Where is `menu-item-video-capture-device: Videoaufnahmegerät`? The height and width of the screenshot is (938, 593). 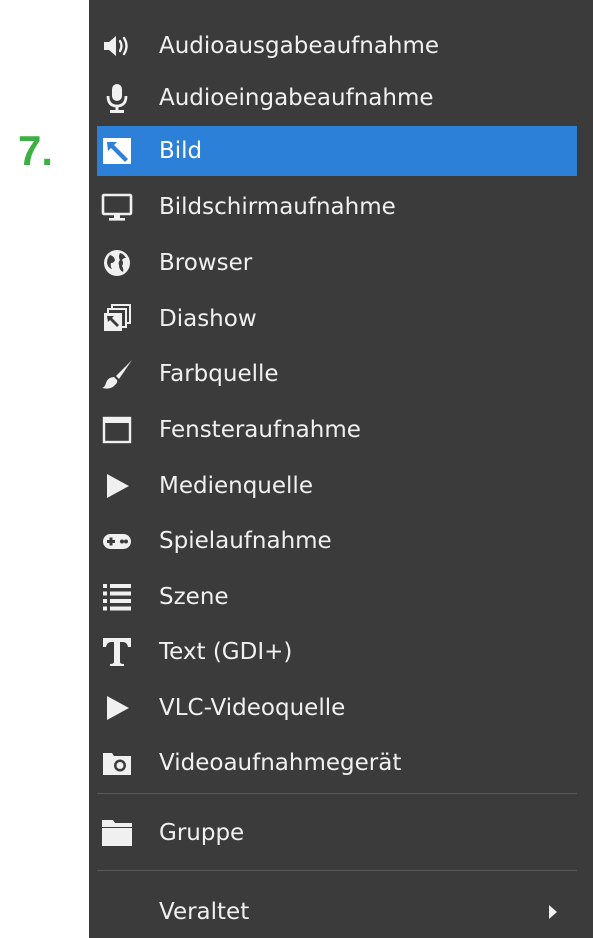
menu-item-video-capture-device: Videoaufnahmegerät is located at coordinates (337, 763).